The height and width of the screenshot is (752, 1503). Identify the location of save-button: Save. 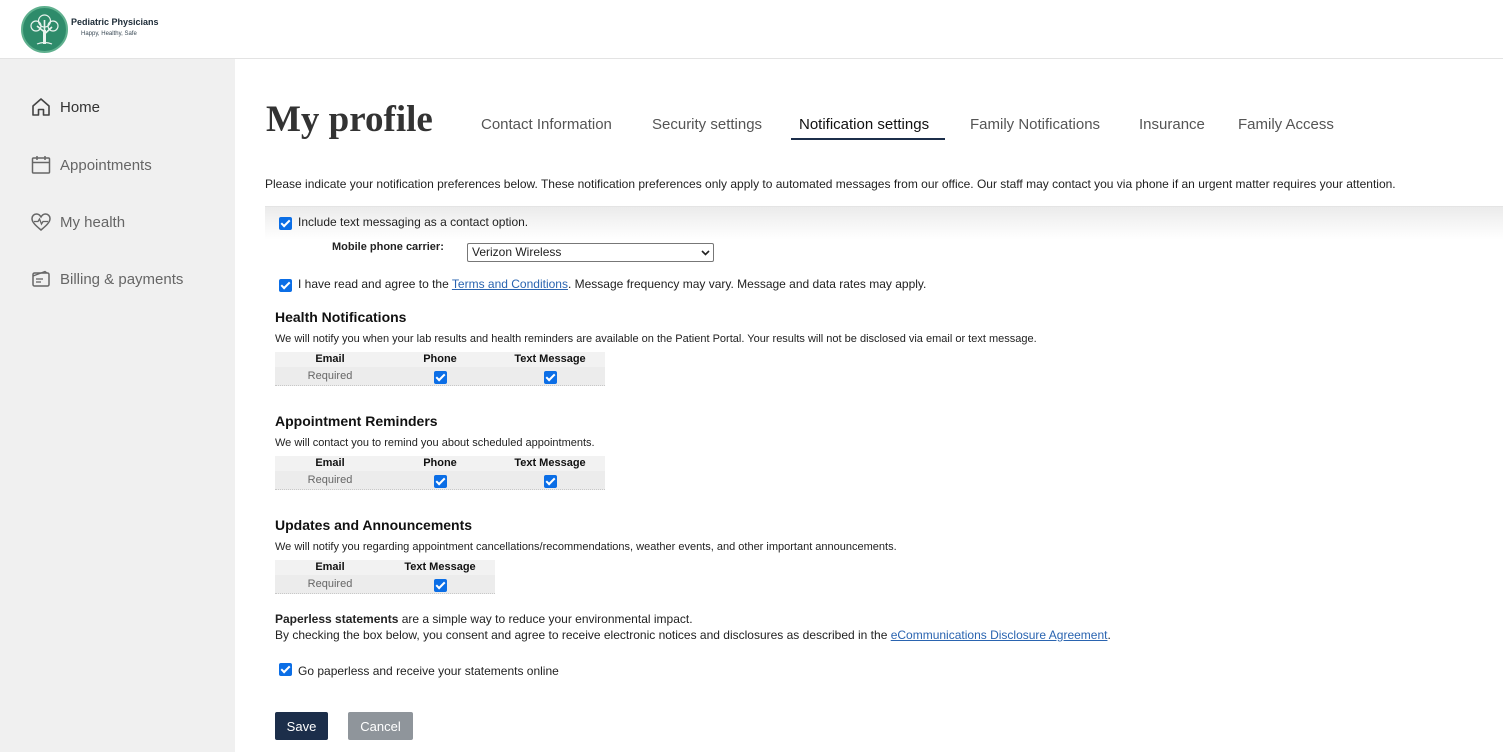
(301, 726).